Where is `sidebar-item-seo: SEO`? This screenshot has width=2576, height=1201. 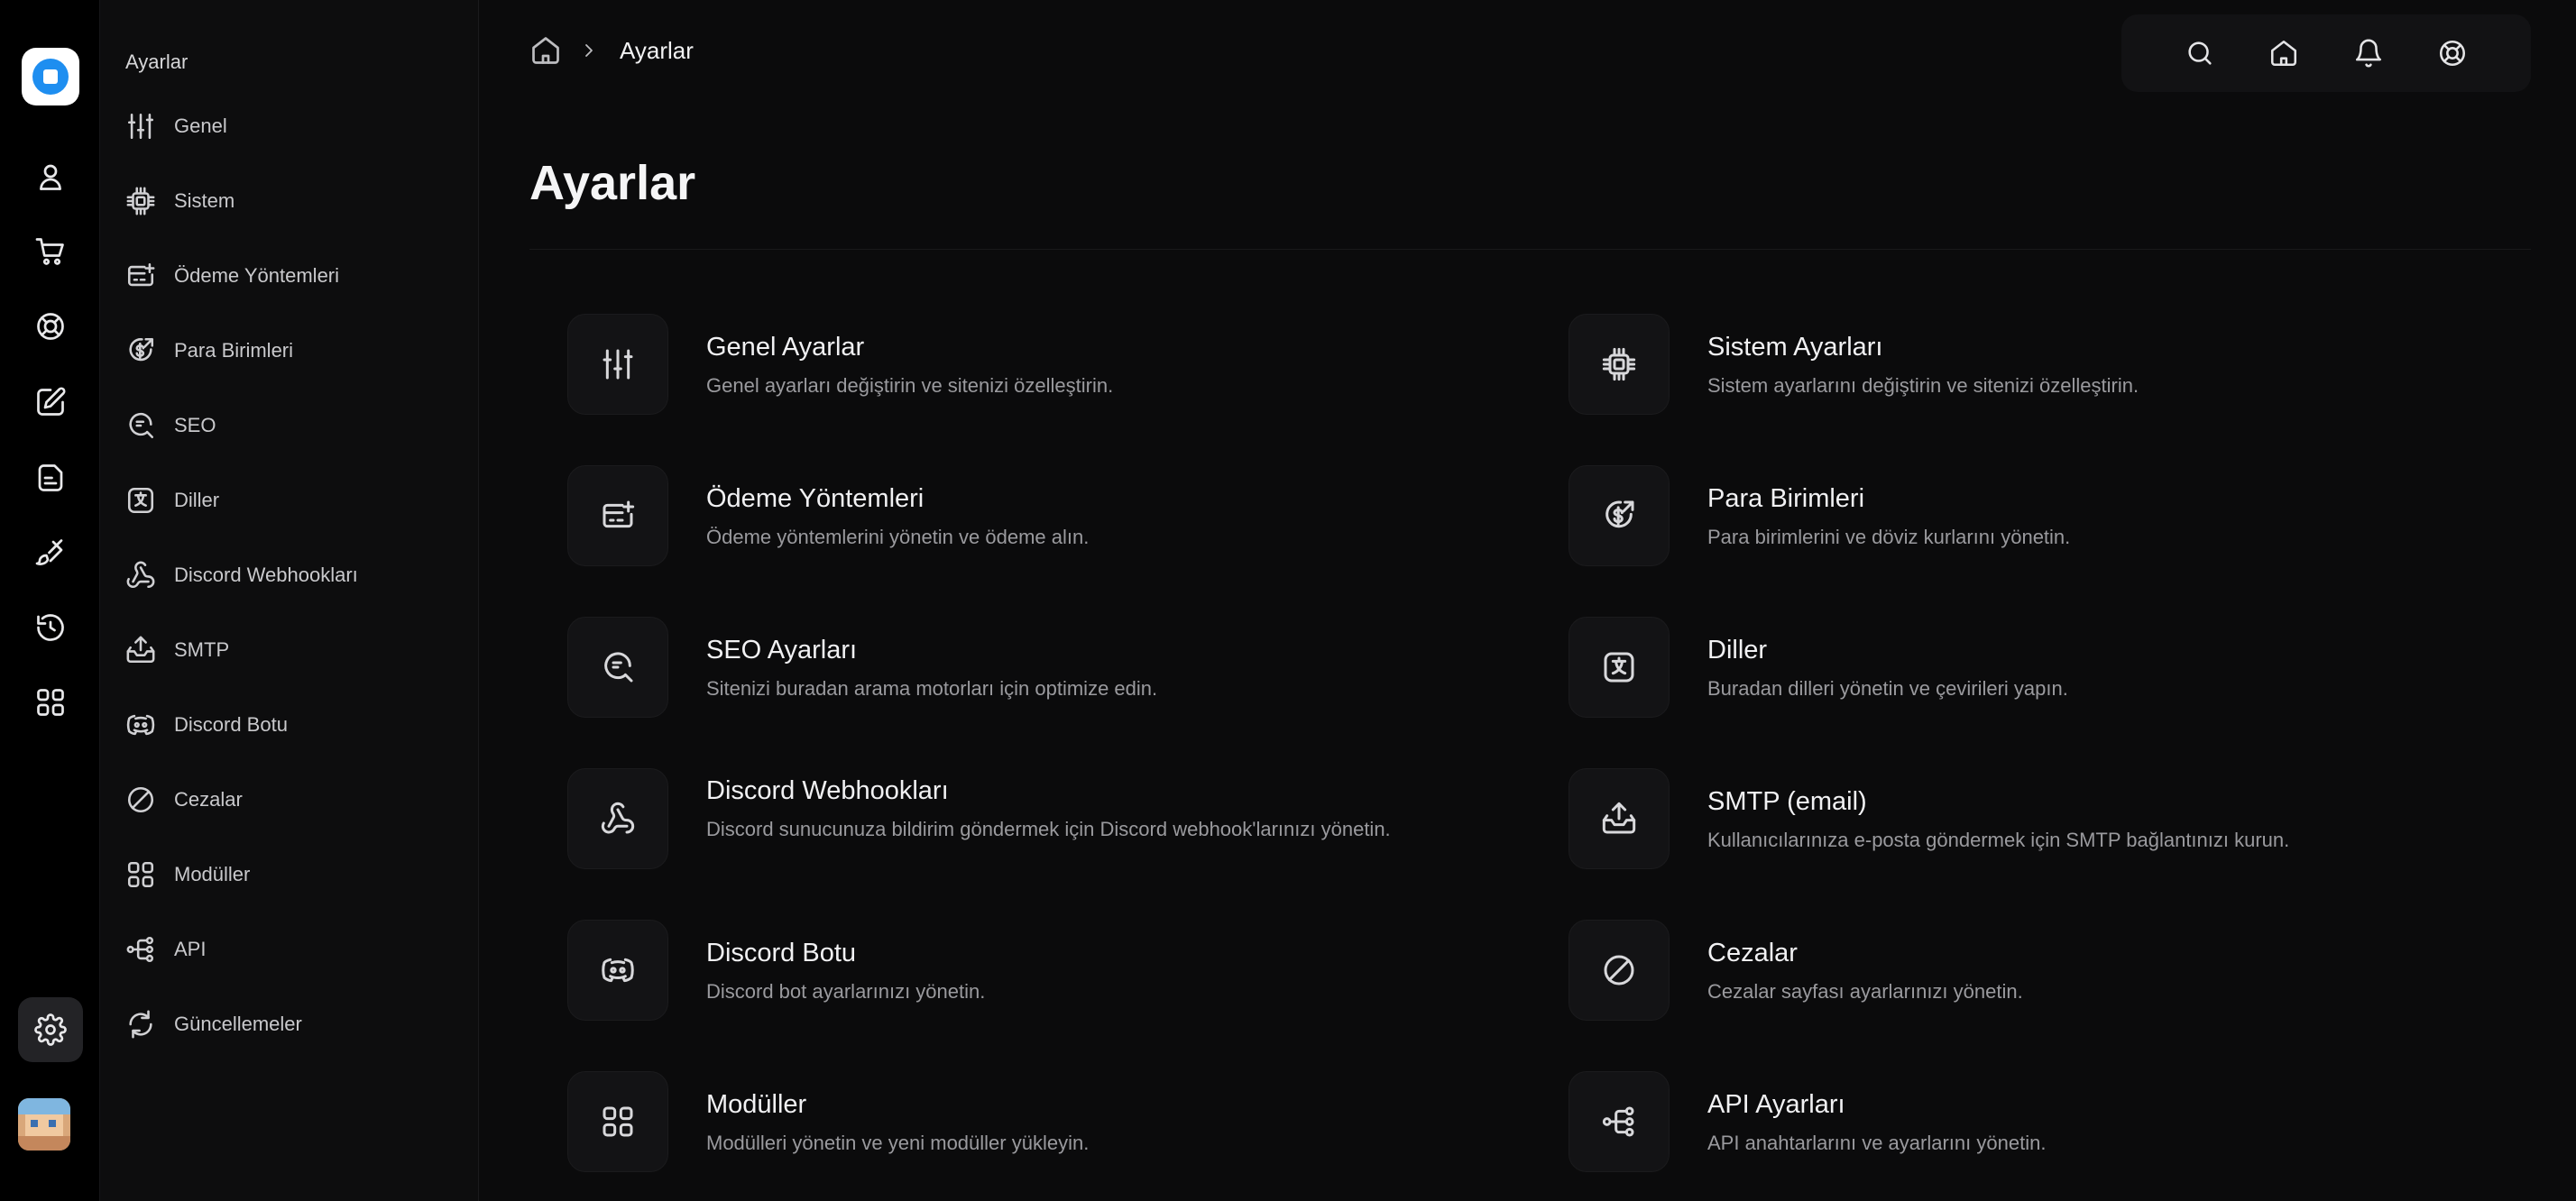
sidebar-item-seo: SEO is located at coordinates (292, 425).